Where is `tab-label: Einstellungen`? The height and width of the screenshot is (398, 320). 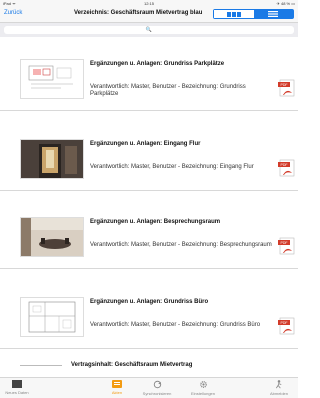
tab-label: Einstellungen is located at coordinates (203, 393).